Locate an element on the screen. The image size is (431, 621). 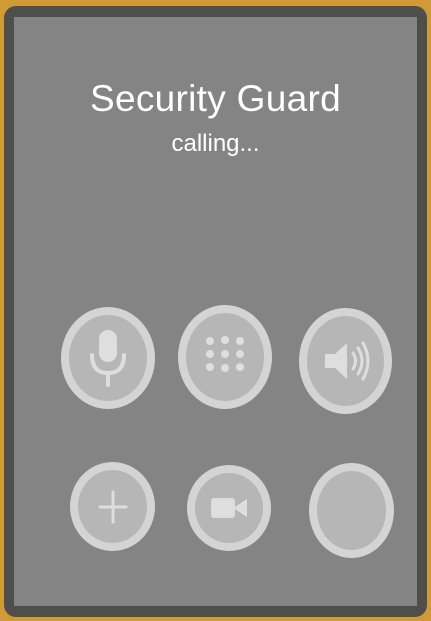
keypad-icon is located at coordinates (225, 354).